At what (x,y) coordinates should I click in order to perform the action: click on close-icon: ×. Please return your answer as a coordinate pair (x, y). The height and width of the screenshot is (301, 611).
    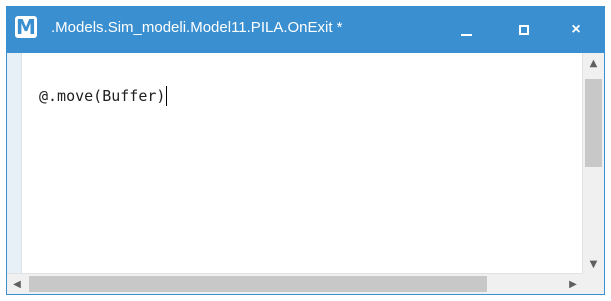
    Looking at the image, I should click on (576, 29).